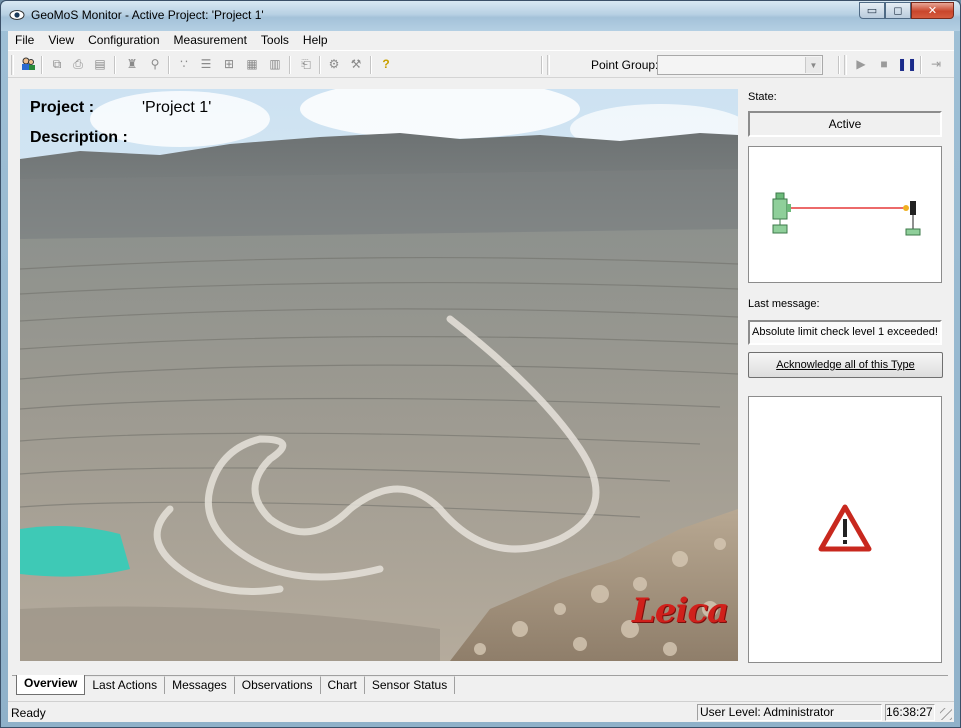 Image resolution: width=961 pixels, height=728 pixels. What do you see at coordinates (356, 64) in the screenshot?
I see `tools-icon: ⚒` at bounding box center [356, 64].